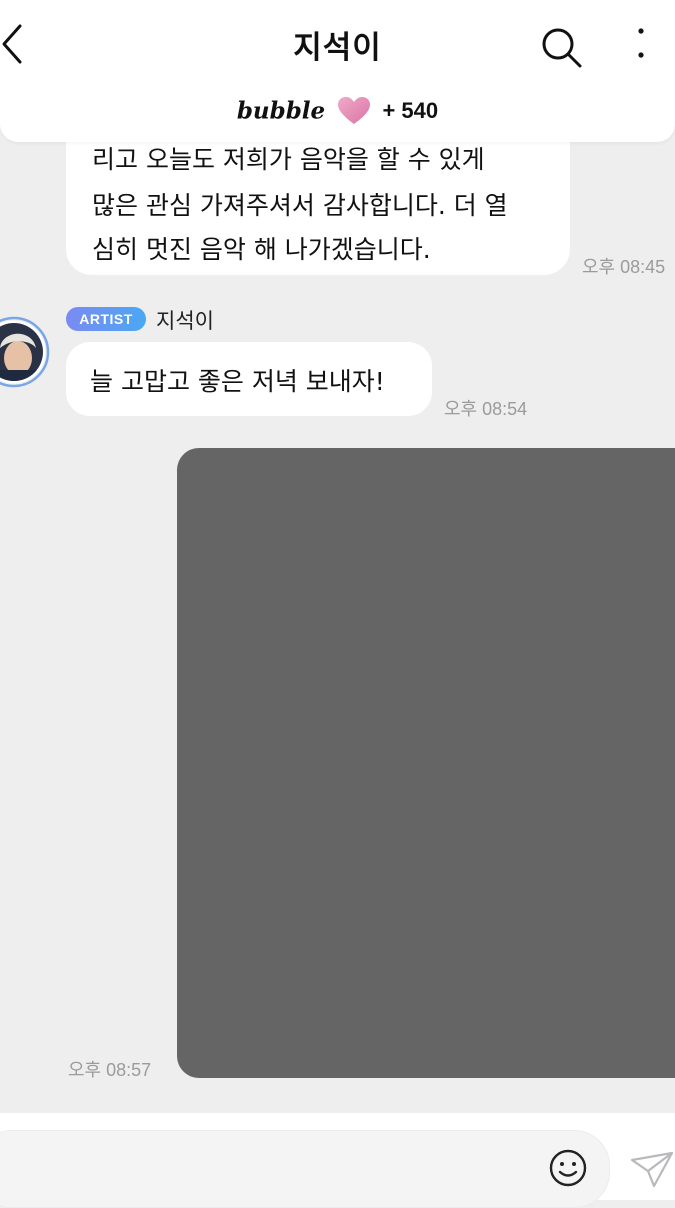 The height and width of the screenshot is (1208, 675). What do you see at coordinates (624, 267) in the screenshot?
I see `message-timestamp: 오후 08:45` at bounding box center [624, 267].